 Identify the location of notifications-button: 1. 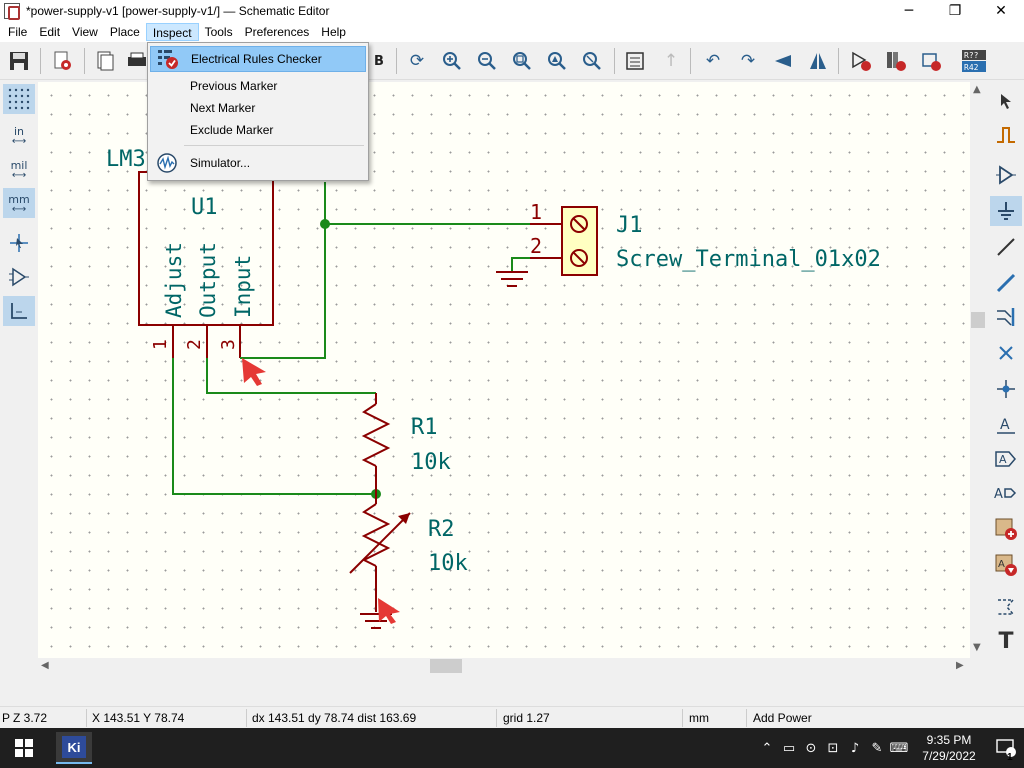
(1006, 751).